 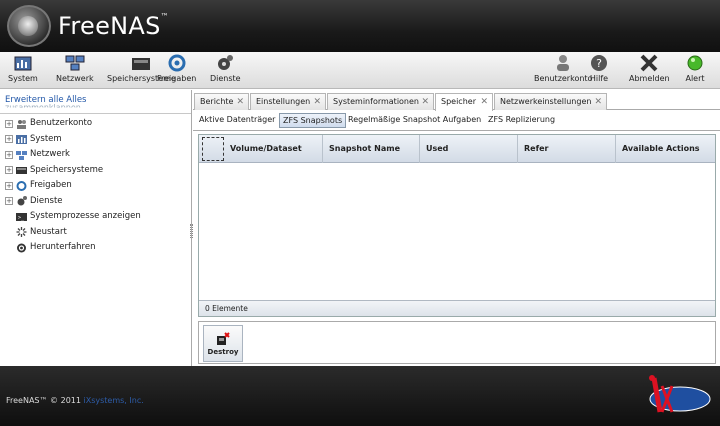 I want to click on column-header-used: Used, so click(x=468, y=149).